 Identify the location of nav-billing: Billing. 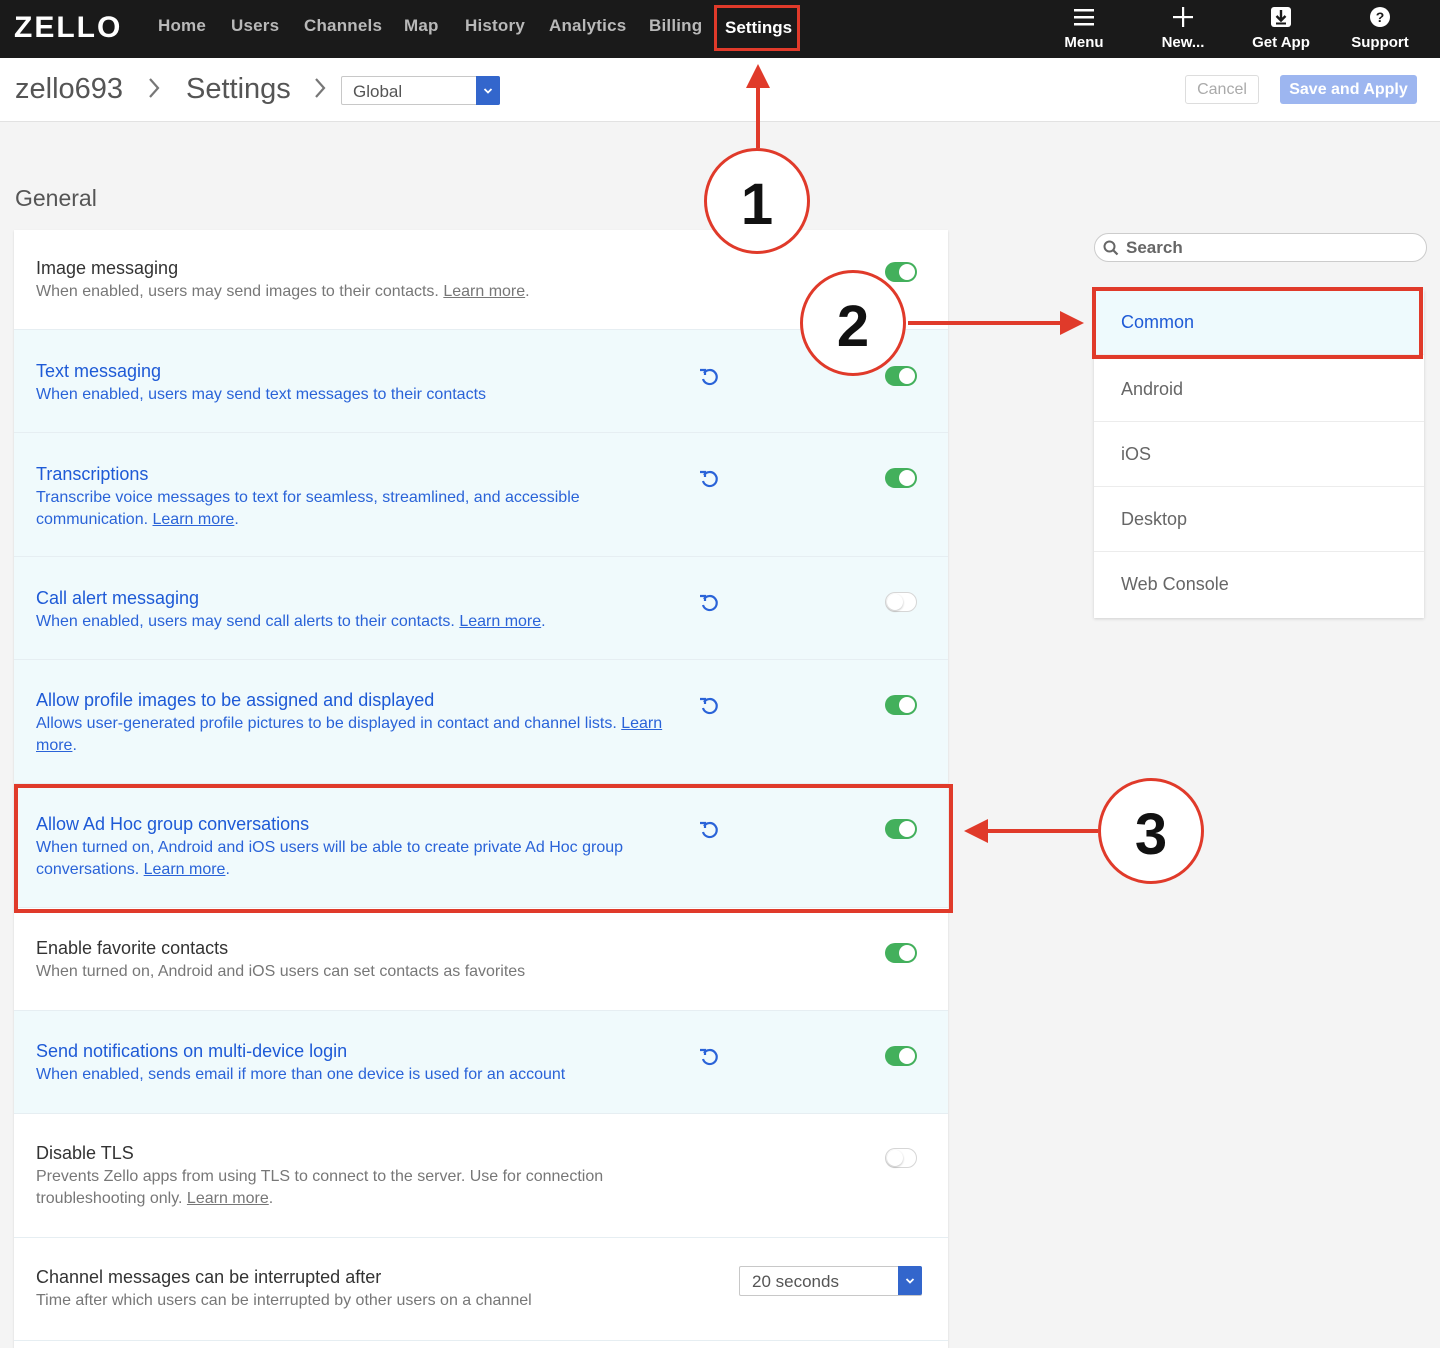
(675, 26).